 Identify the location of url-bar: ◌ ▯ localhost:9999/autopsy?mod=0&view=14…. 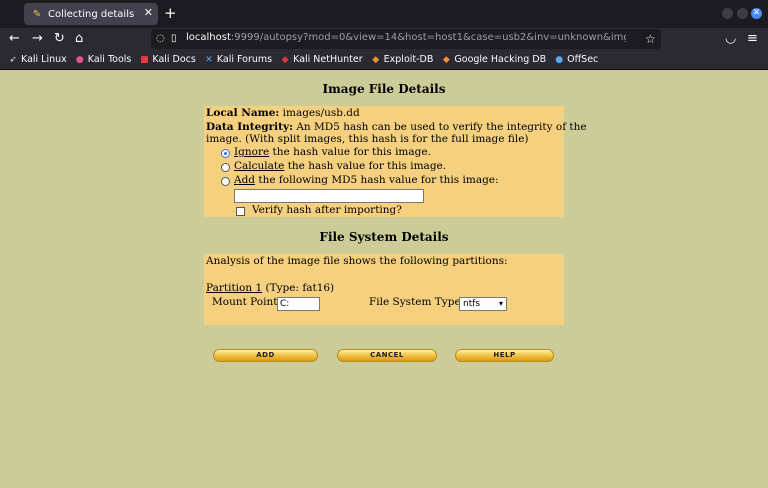
(406, 39).